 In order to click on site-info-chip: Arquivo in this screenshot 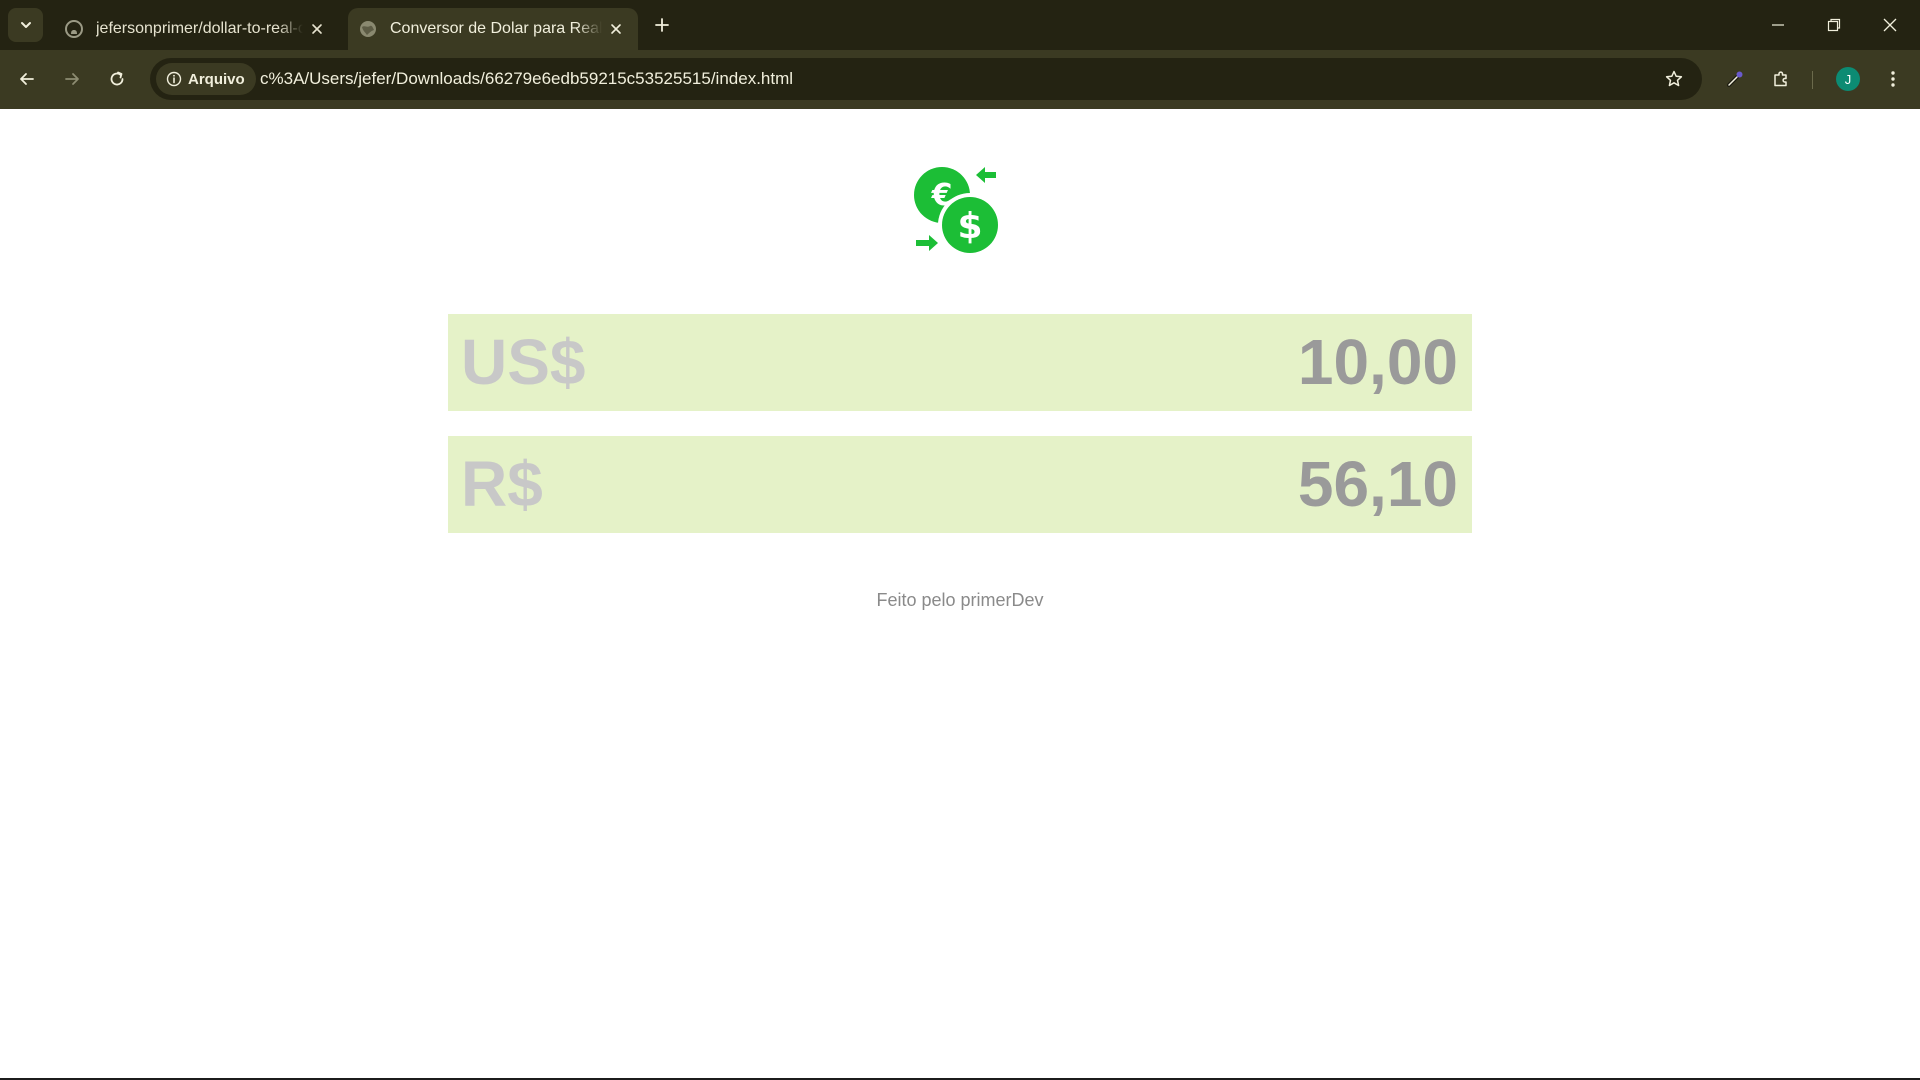, I will do `click(206, 79)`.